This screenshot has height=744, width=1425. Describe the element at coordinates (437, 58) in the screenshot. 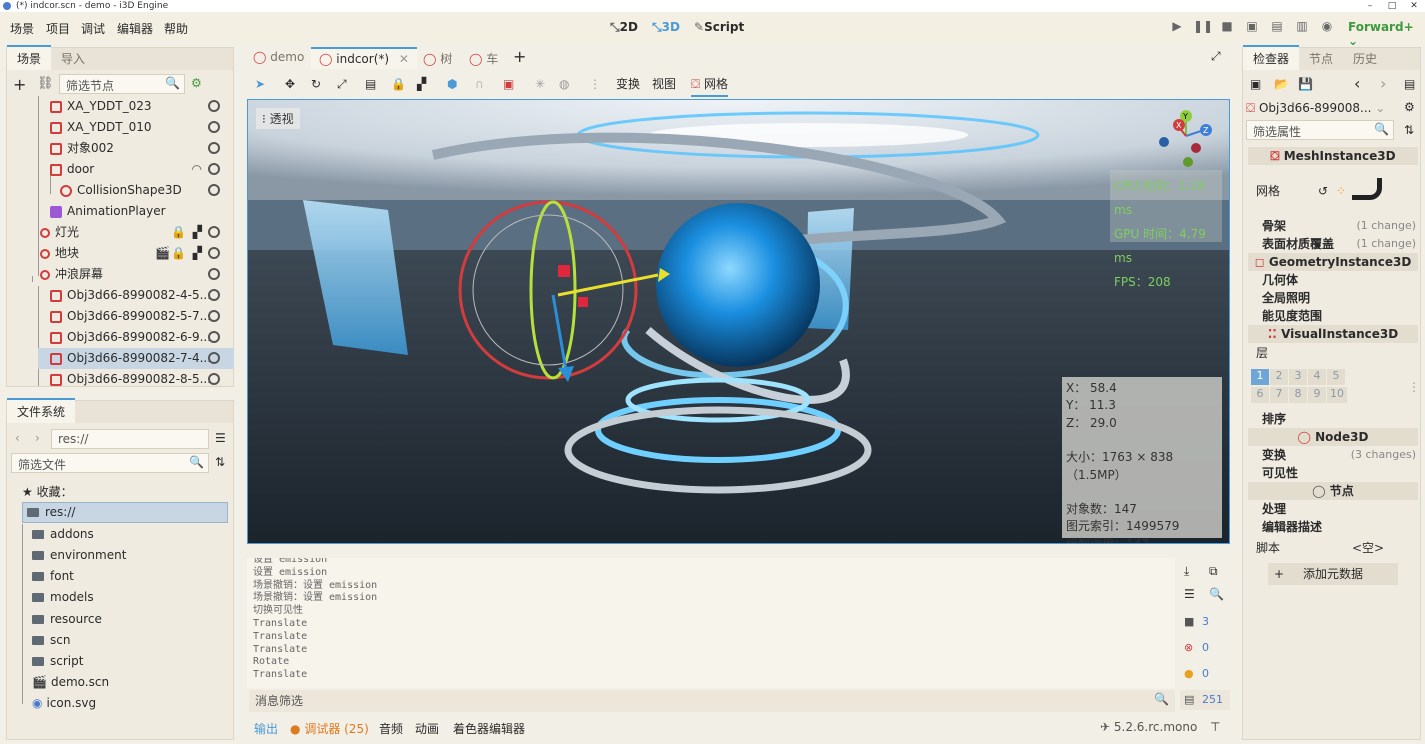

I see `scene-tab-tree: ◯ 树` at that location.